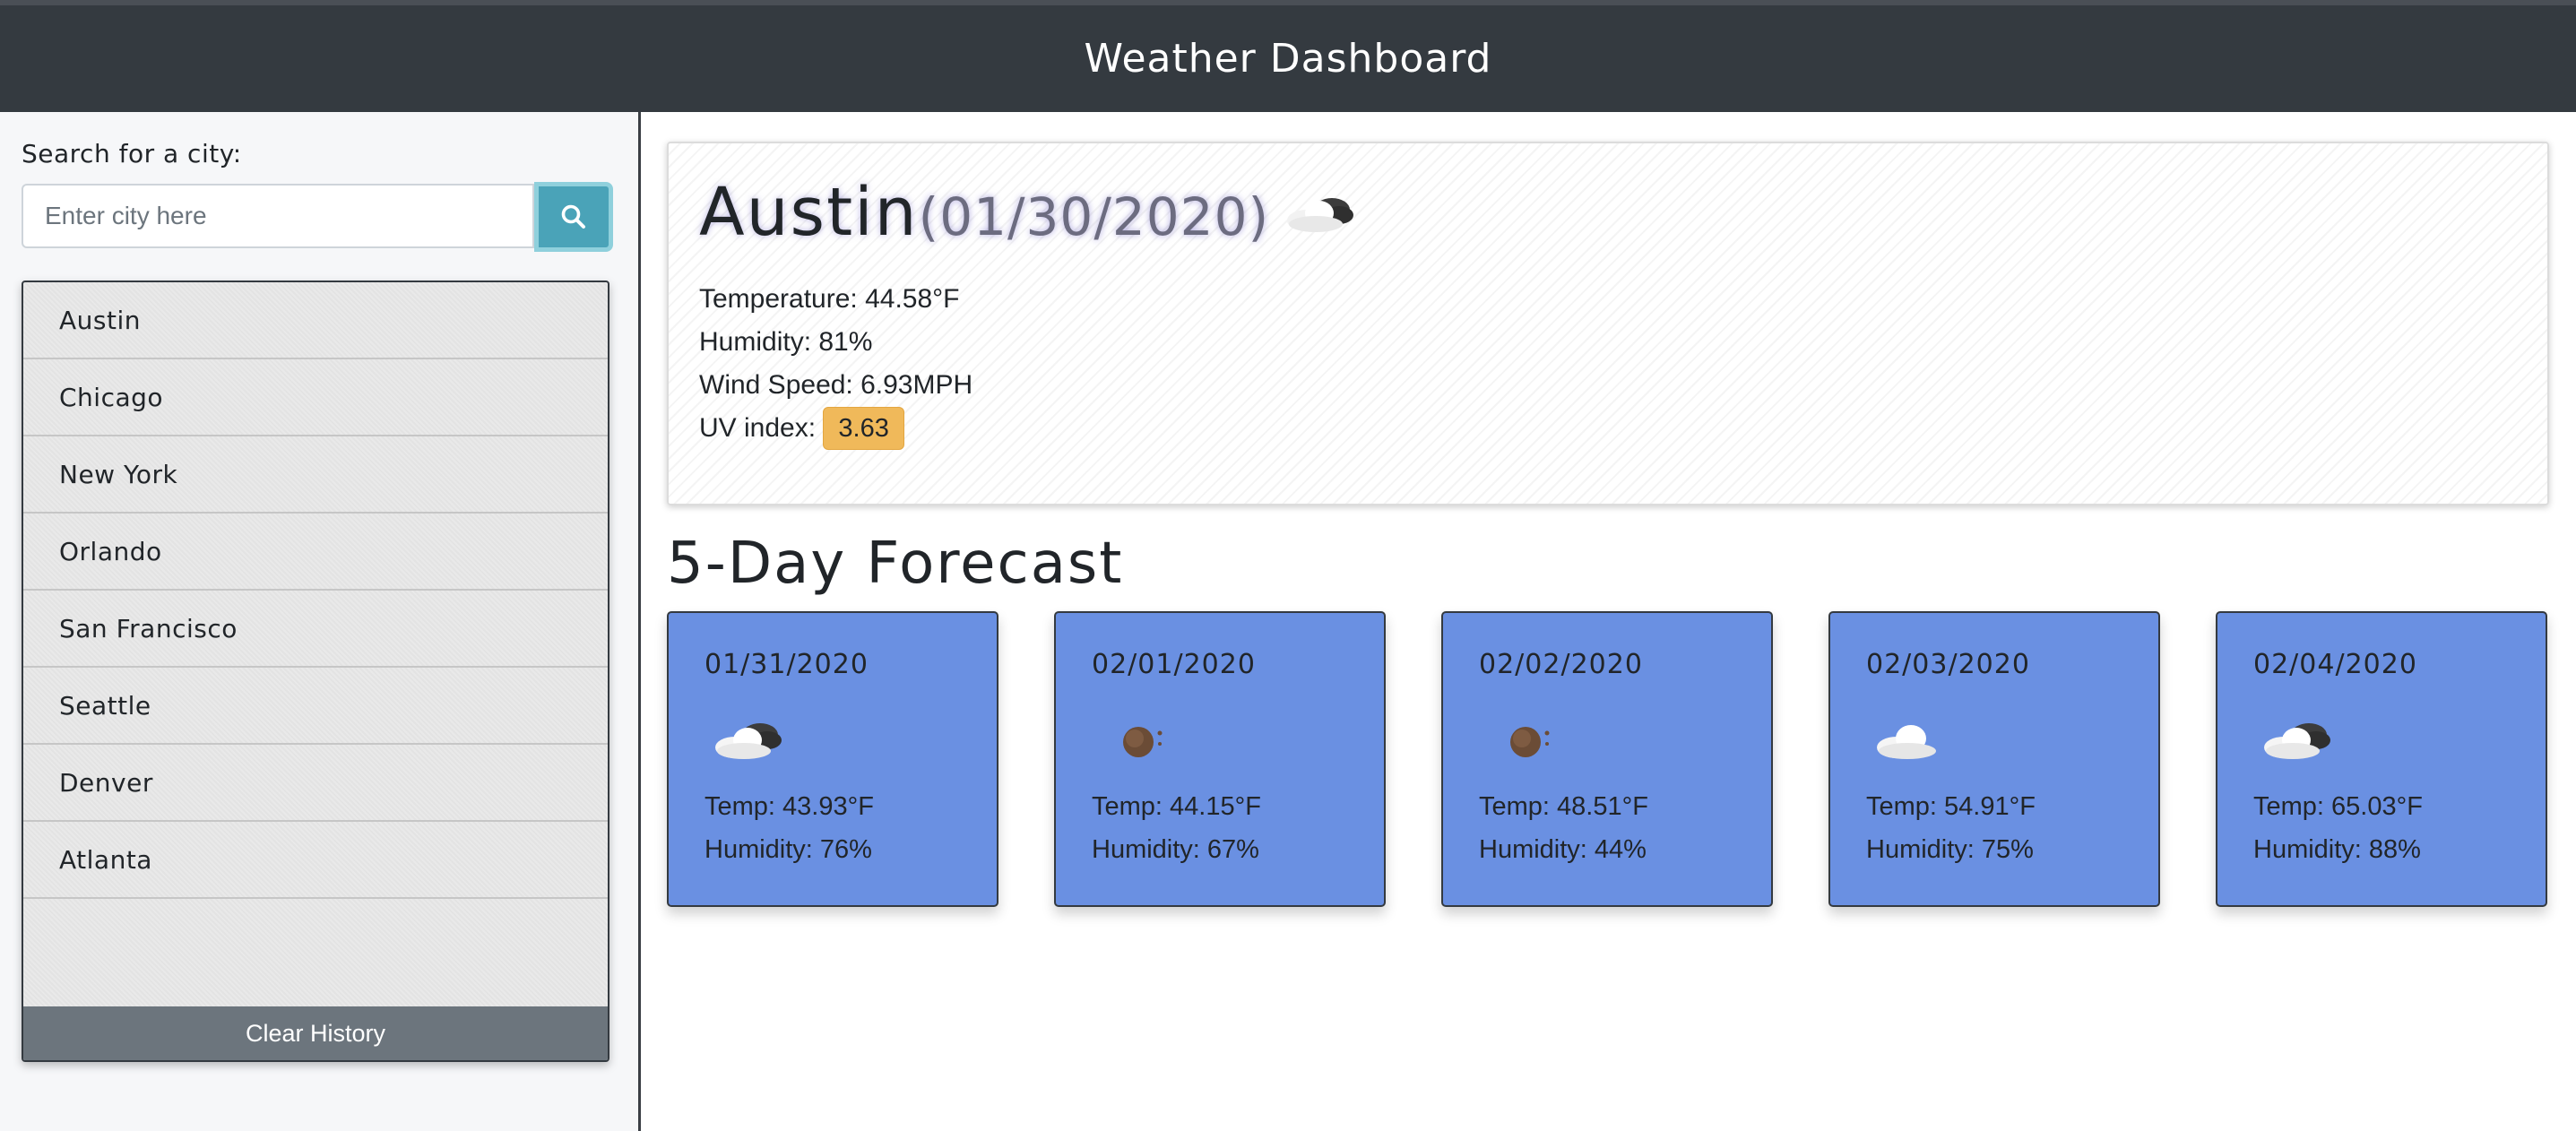 The image size is (2576, 1131). I want to click on history-item-chicago: Chicago, so click(315, 397).